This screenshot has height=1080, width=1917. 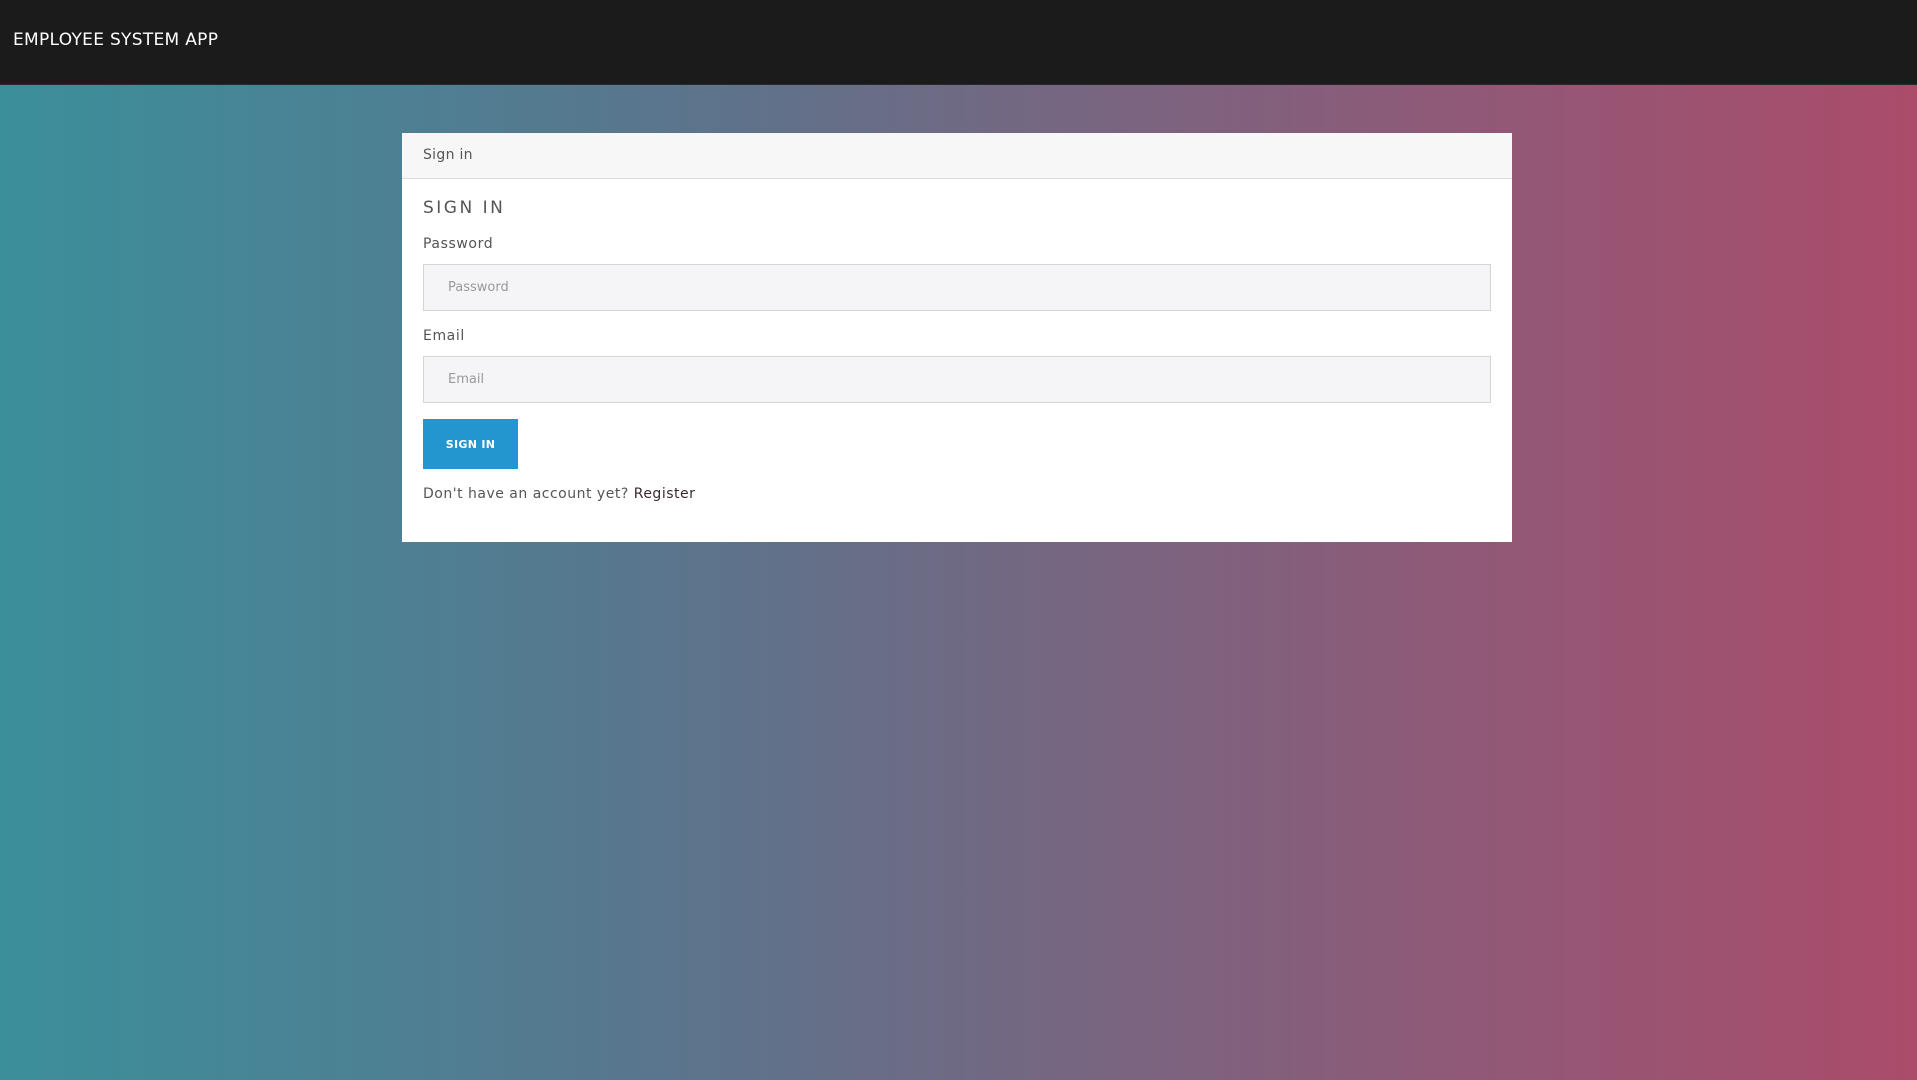 I want to click on password-input, so click(x=957, y=287).